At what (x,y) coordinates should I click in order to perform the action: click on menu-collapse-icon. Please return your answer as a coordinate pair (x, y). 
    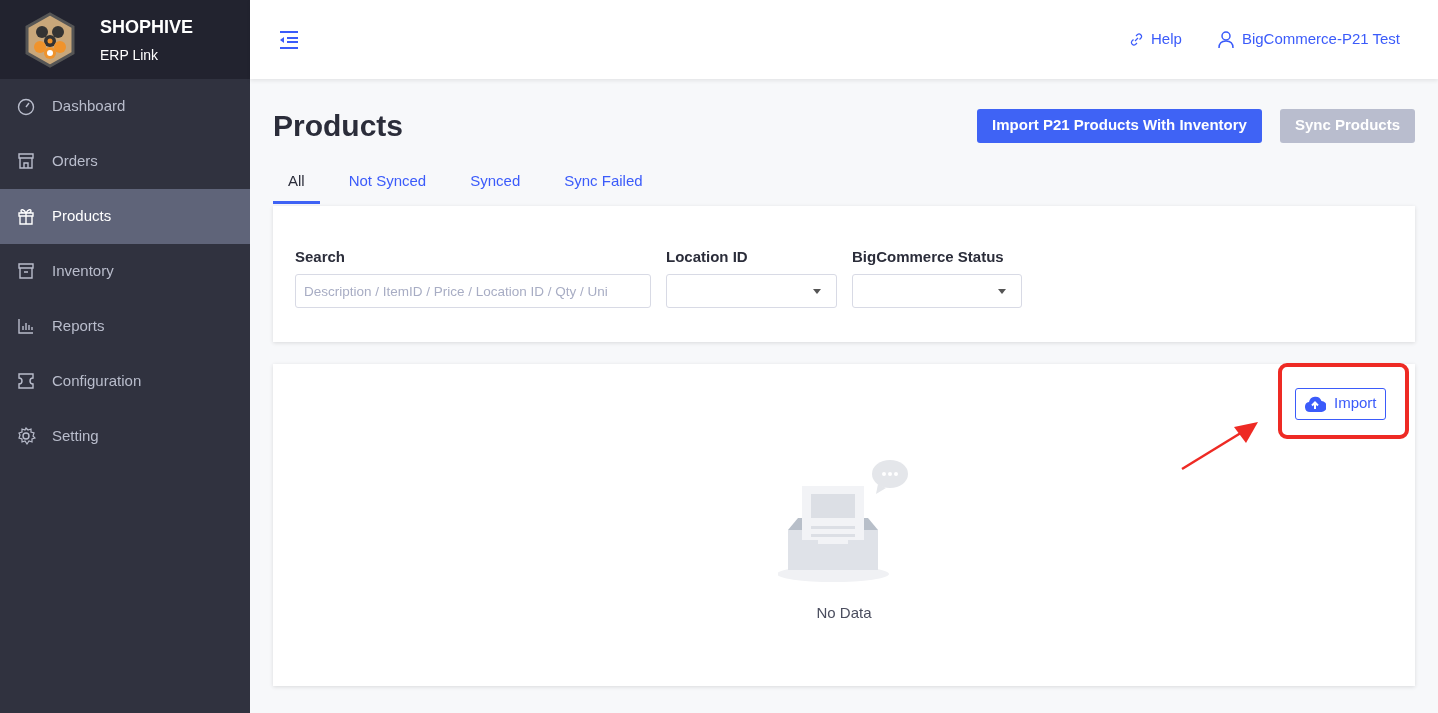
    Looking at the image, I should click on (289, 39).